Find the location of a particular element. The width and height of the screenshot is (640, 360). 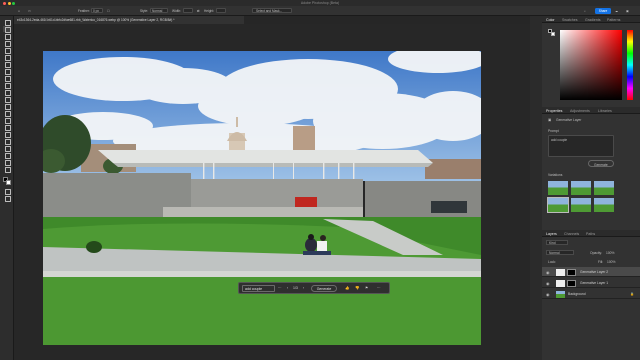

pen-tool-icon is located at coordinates (7, 127).